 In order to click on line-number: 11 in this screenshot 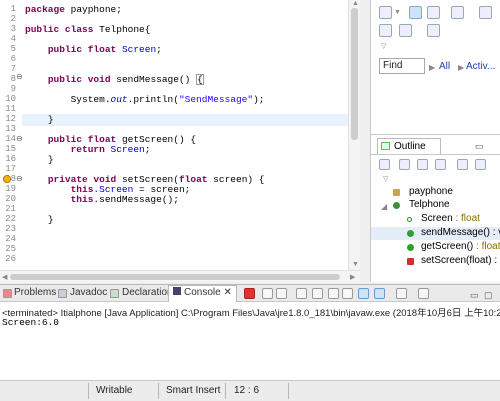, I will do `click(10, 109)`.